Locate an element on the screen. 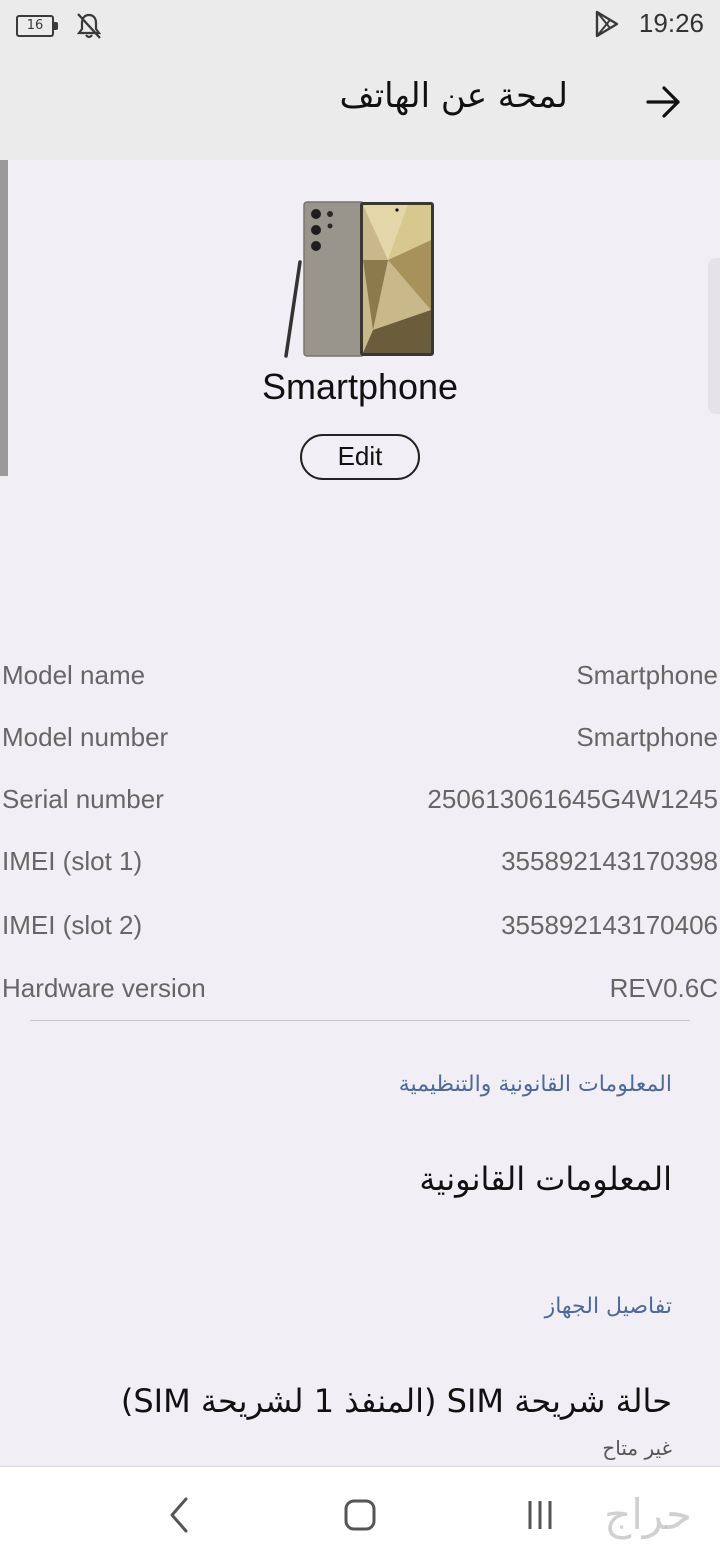 The height and width of the screenshot is (1560, 720). info-label: Model name is located at coordinates (74, 675).